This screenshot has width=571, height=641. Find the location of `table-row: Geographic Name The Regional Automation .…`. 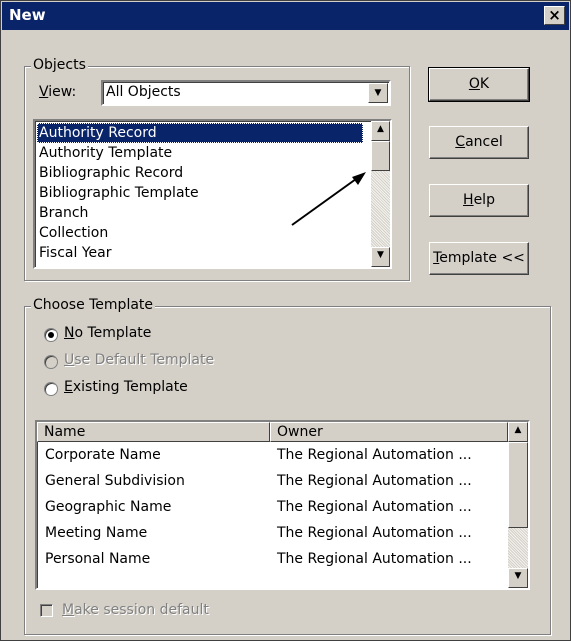

table-row: Geographic Name The Regional Automation .… is located at coordinates (272, 507).